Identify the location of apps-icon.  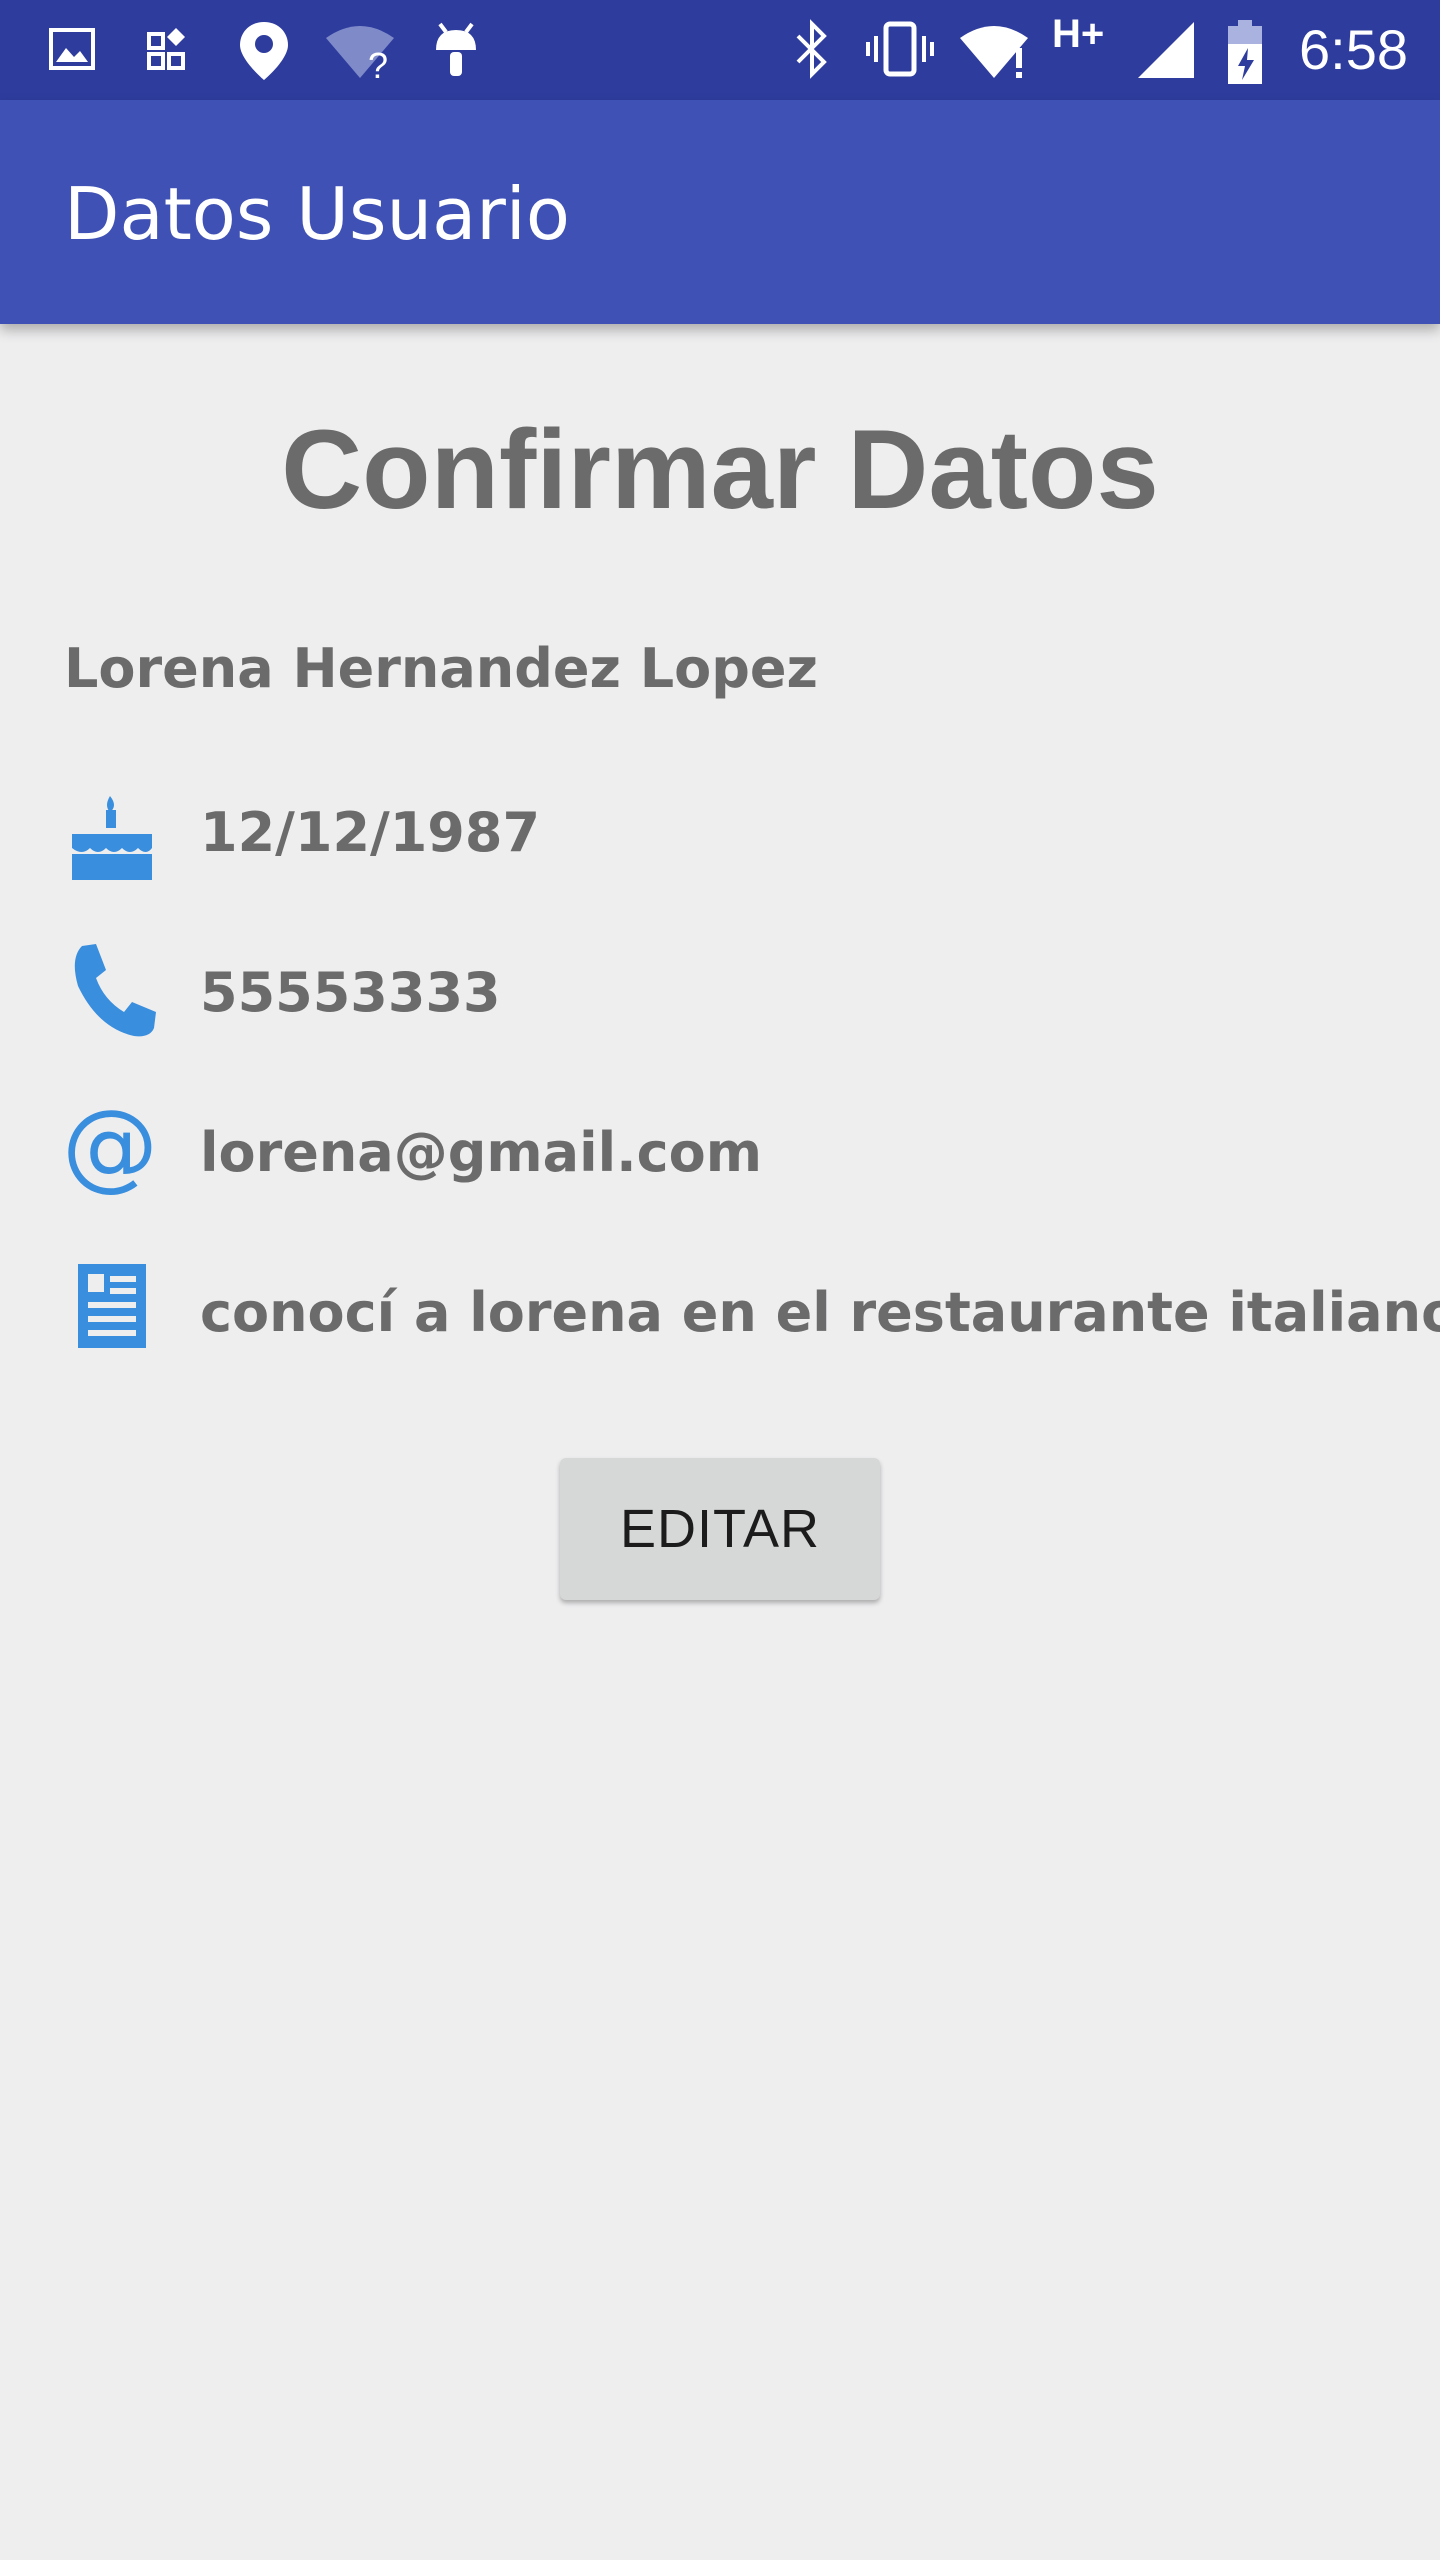
(166, 49).